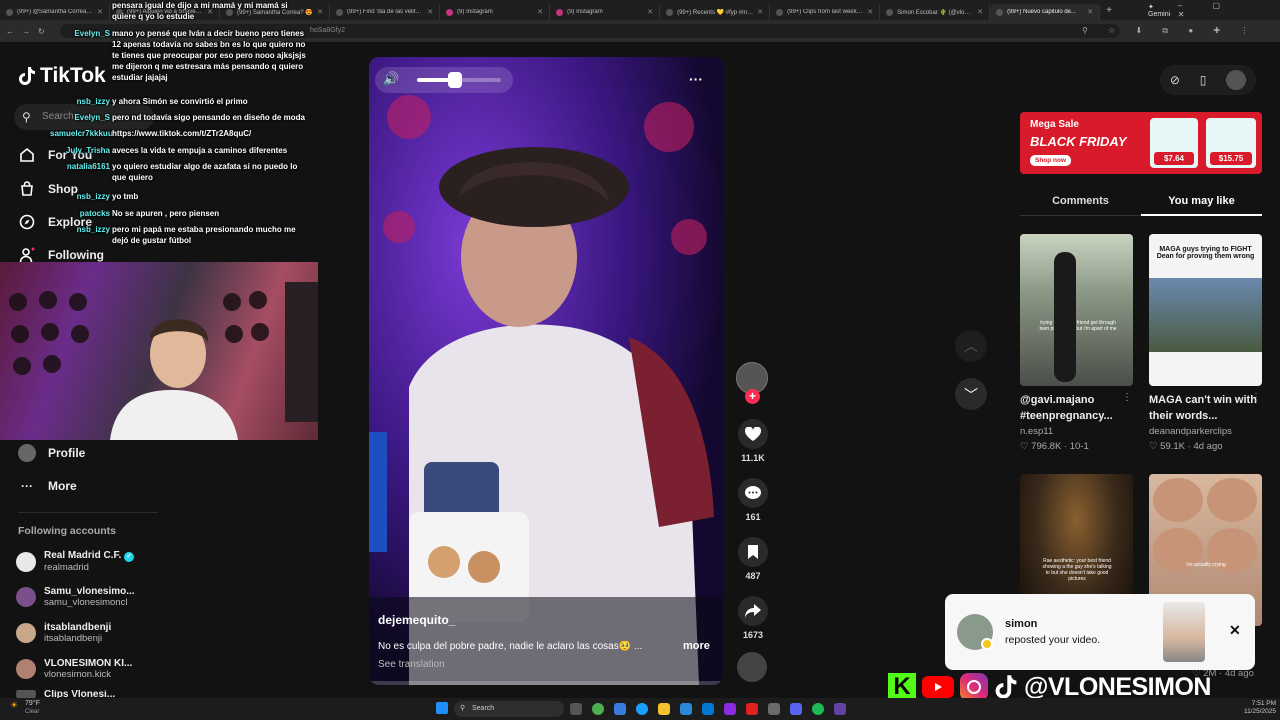  I want to click on tab-comments: Comments, so click(1080, 201).